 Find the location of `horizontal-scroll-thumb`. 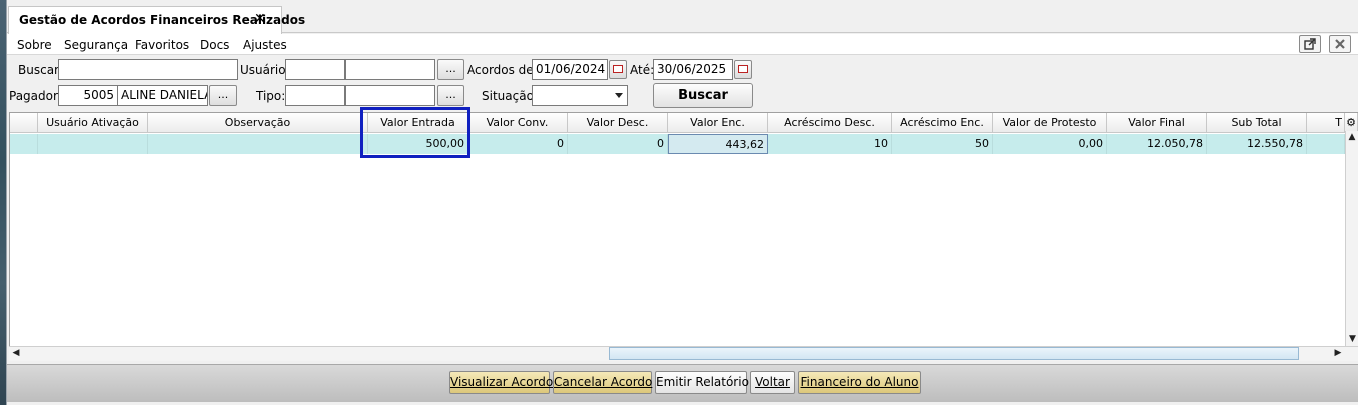

horizontal-scroll-thumb is located at coordinates (954, 353).